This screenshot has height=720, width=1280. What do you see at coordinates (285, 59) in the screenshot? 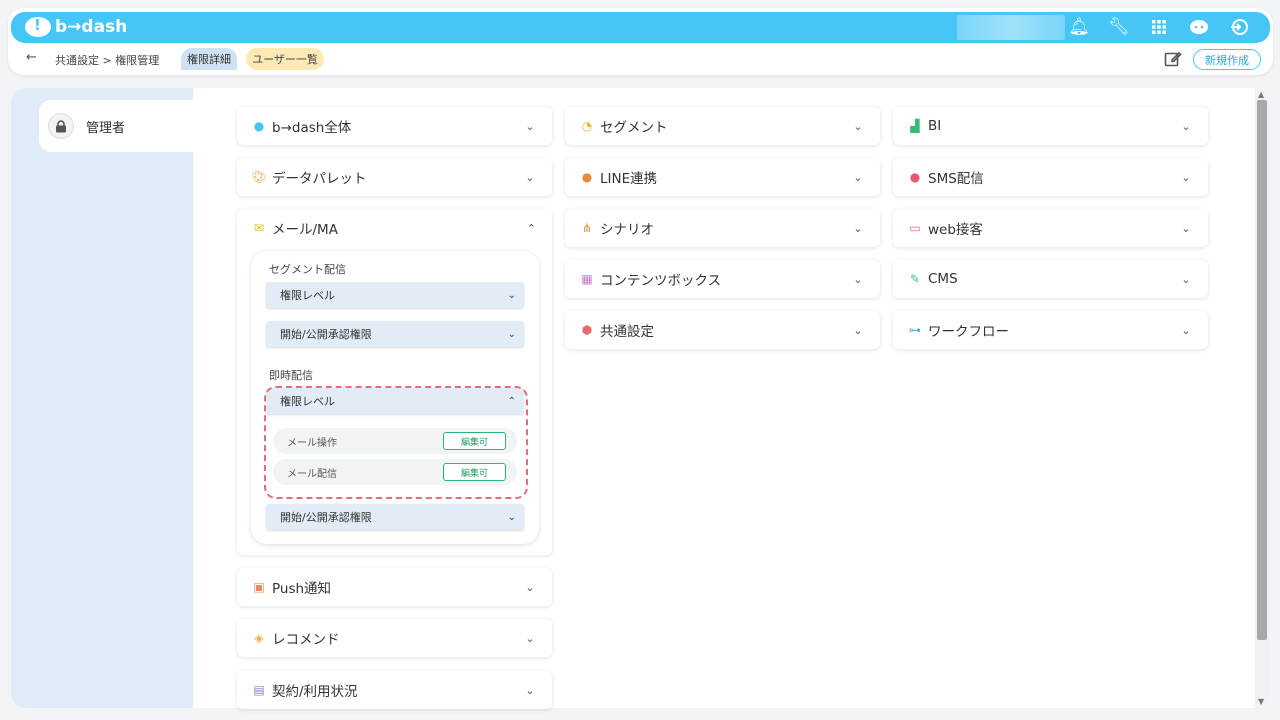
I see `tab-user-list: ユーザー一覧` at bounding box center [285, 59].